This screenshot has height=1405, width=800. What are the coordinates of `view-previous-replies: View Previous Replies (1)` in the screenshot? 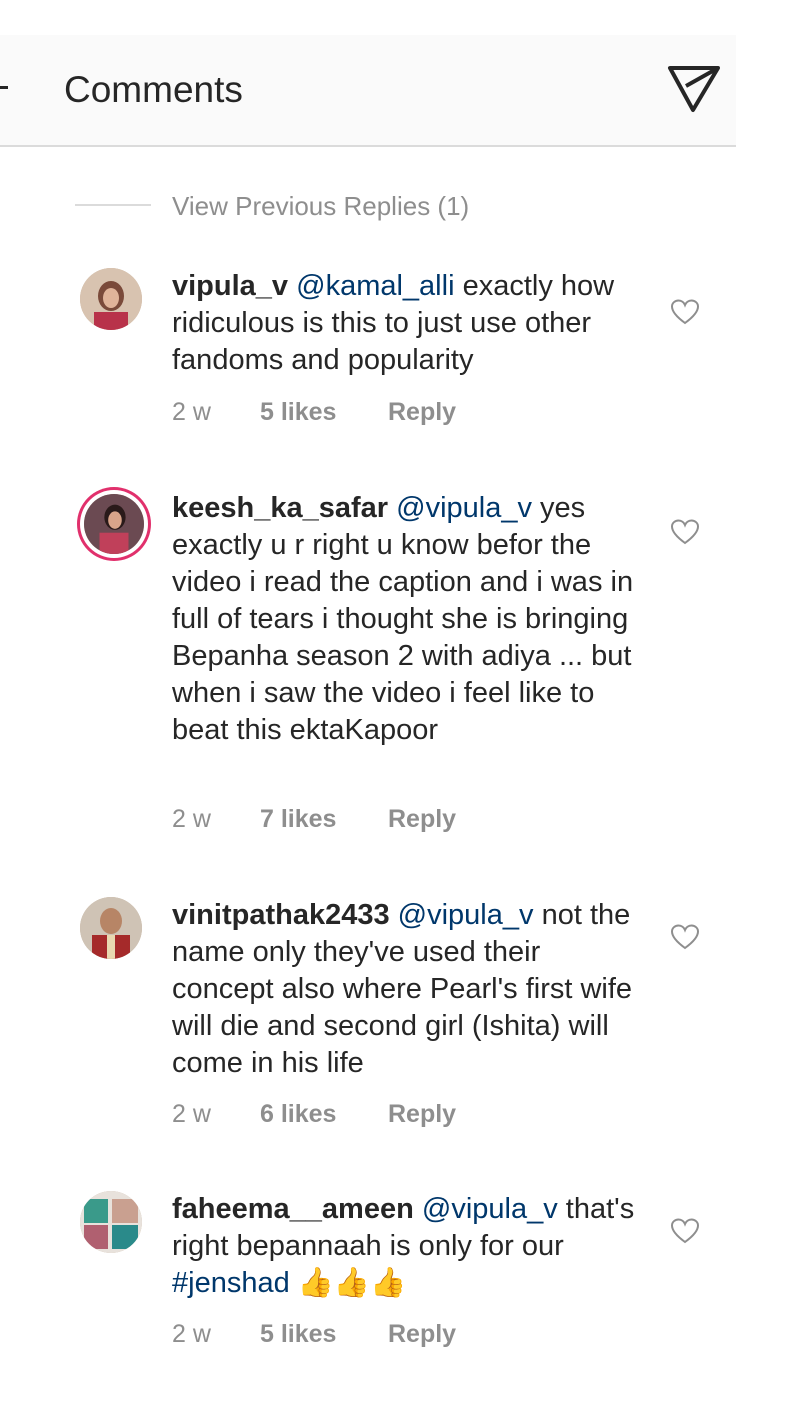 It's located at (320, 206).